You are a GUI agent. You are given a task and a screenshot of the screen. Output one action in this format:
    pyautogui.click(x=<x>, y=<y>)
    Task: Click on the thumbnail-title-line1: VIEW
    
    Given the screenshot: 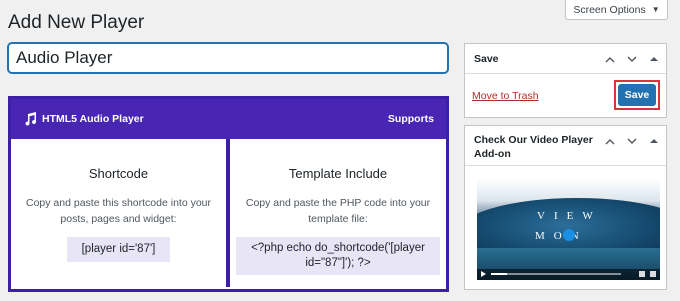 What is the action you would take?
    pyautogui.click(x=569, y=216)
    